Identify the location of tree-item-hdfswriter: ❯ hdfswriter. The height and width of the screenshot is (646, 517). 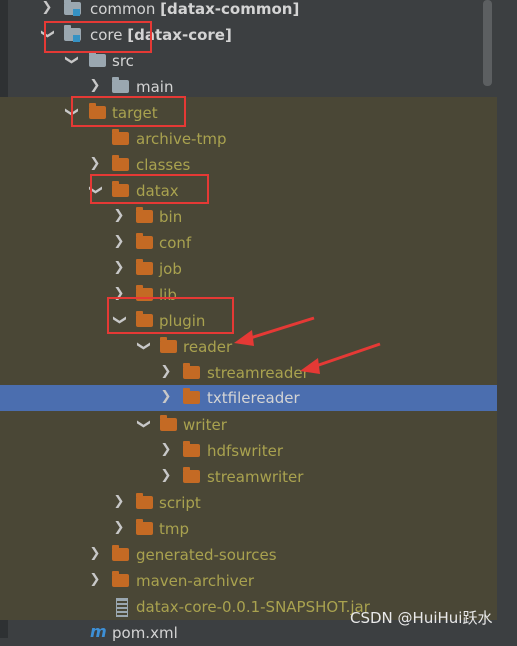
(248, 451).